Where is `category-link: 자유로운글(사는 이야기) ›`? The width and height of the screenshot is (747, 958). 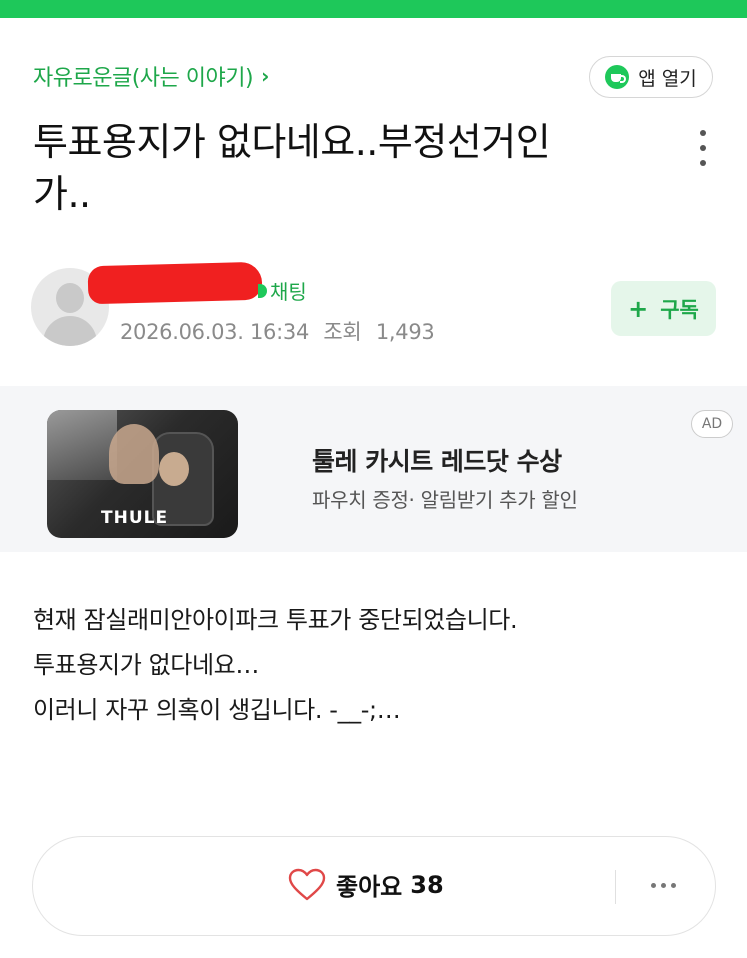 category-link: 자유로운글(사는 이야기) › is located at coordinates (151, 76).